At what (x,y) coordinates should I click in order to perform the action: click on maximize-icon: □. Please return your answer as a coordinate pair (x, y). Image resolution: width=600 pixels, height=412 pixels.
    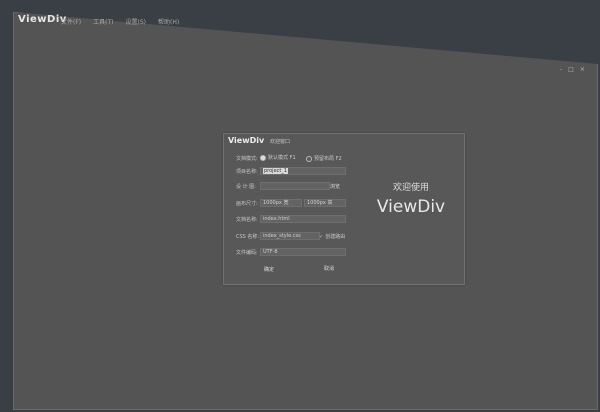
    Looking at the image, I should click on (571, 69).